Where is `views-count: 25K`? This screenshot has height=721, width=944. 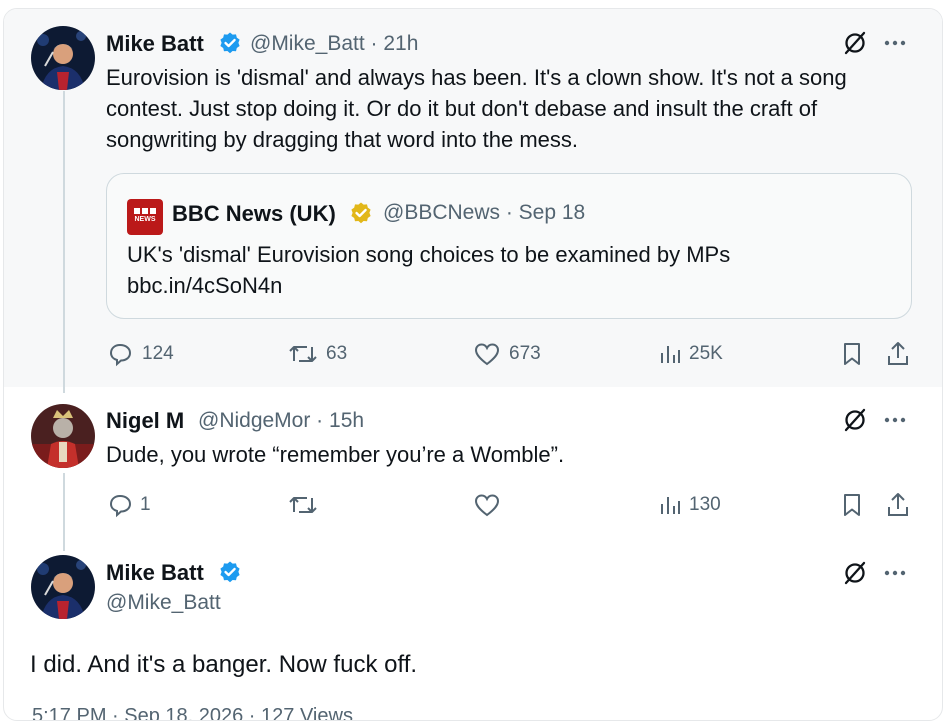 views-count: 25K is located at coordinates (706, 353).